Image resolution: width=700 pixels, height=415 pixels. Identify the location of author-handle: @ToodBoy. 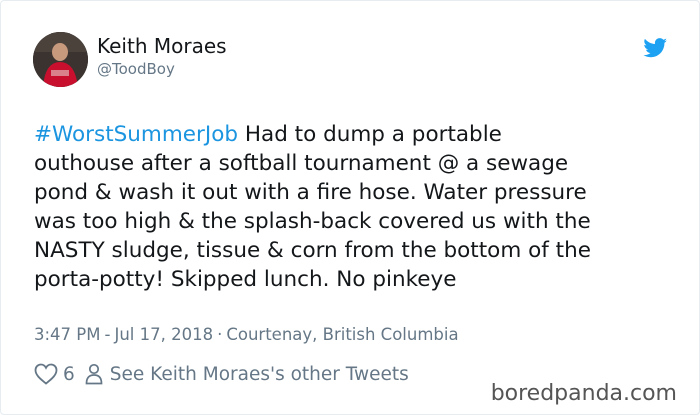
(136, 69).